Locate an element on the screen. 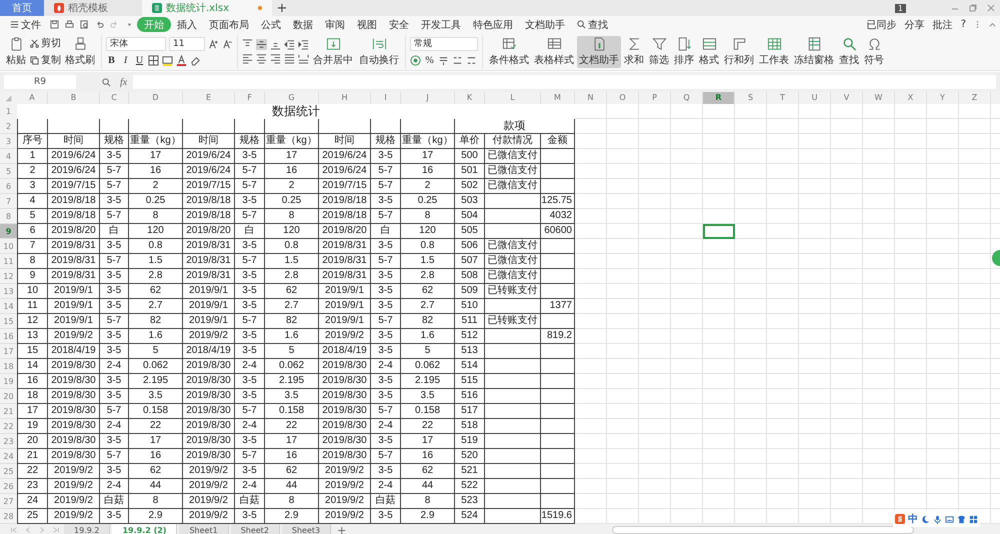 The width and height of the screenshot is (1000, 534). number-format-dropdown: 常规 is located at coordinates (444, 44).